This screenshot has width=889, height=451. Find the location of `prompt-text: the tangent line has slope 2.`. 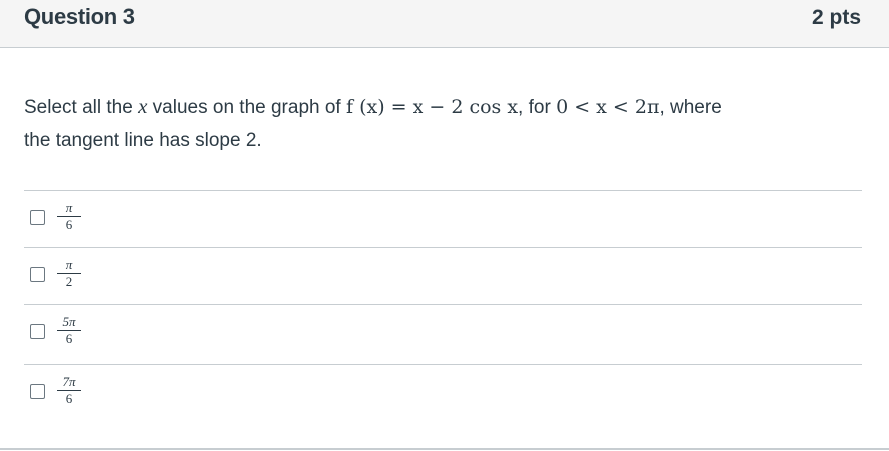

prompt-text: the tangent line has slope 2. is located at coordinates (143, 140).